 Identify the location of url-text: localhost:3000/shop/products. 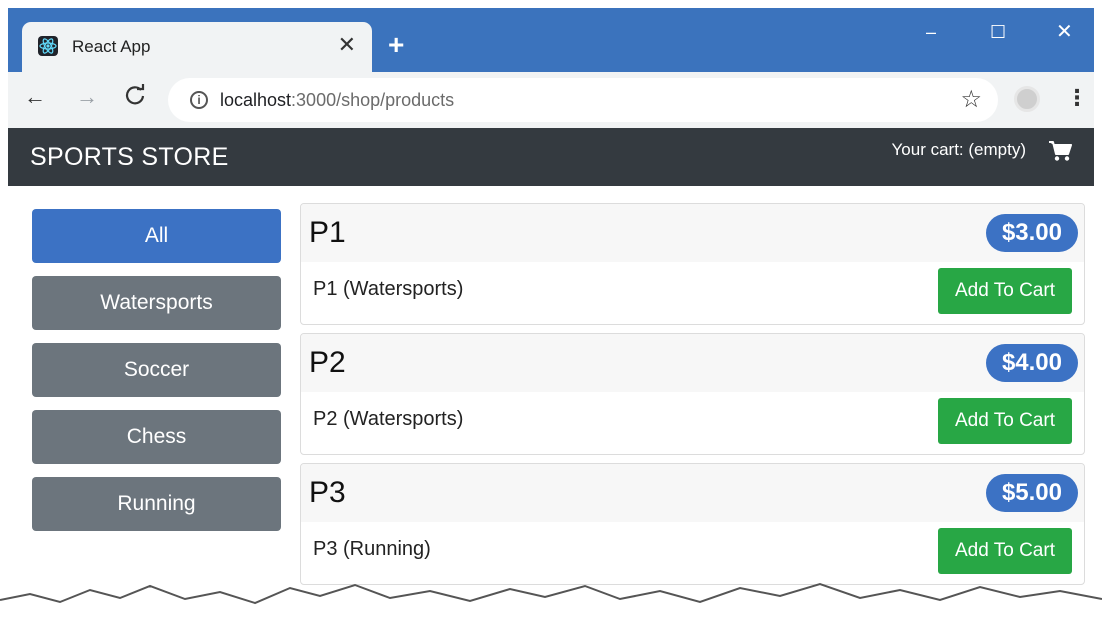
(337, 100).